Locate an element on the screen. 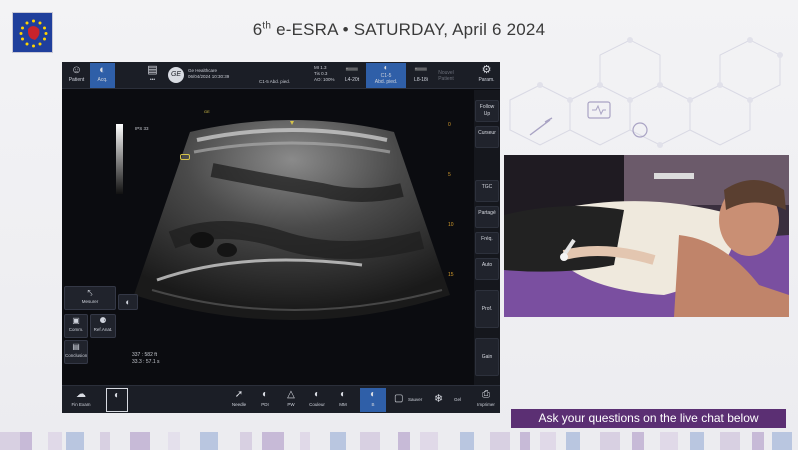  measurement-readout: 337 : 582 ft 33.3 : 57.1 s is located at coordinates (146, 358).